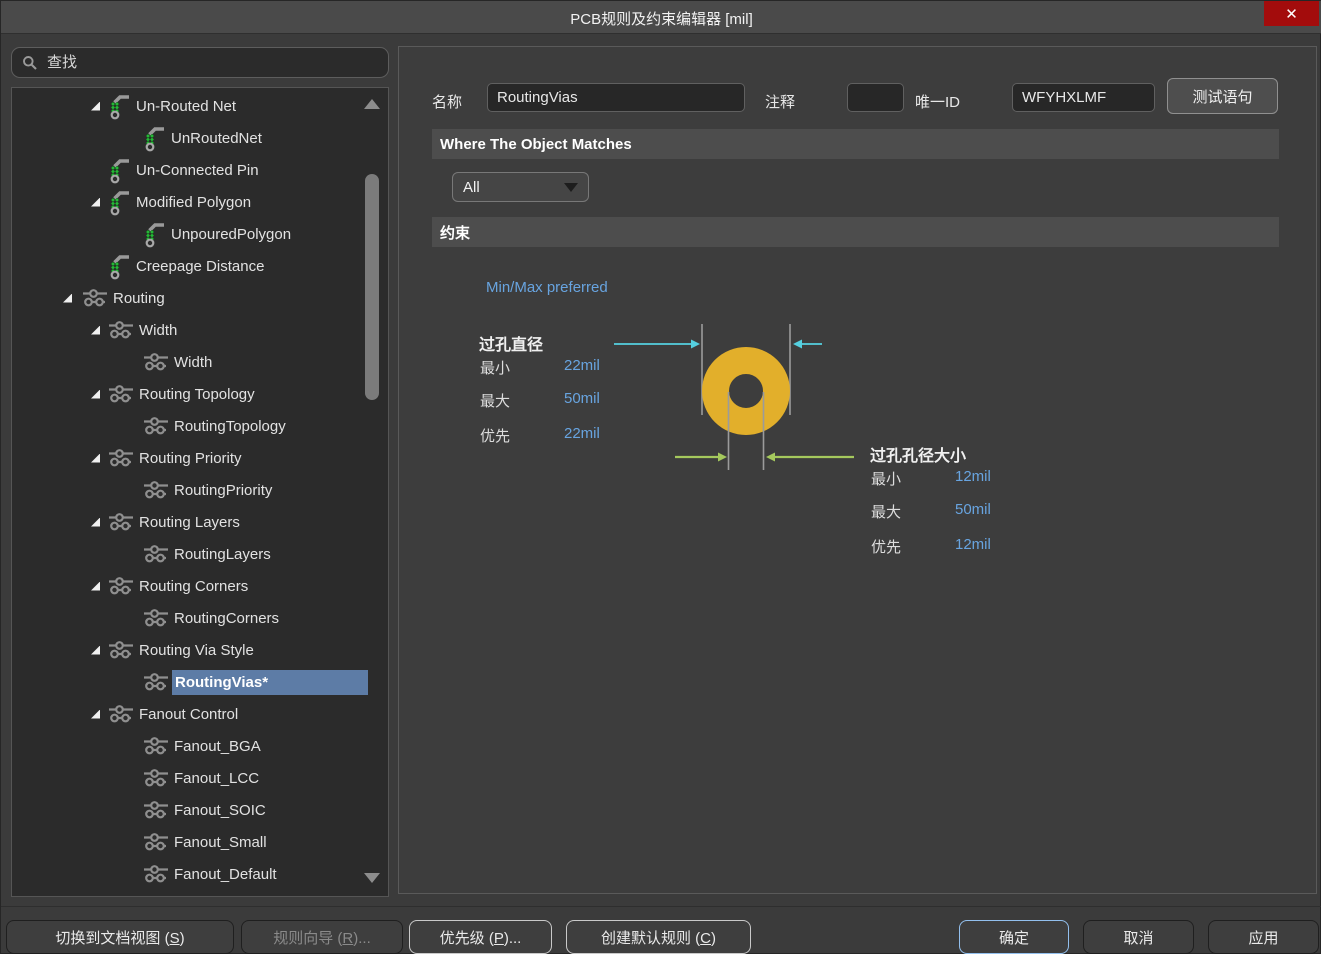 This screenshot has height=954, width=1321. I want to click on test-query-button: 测试语句, so click(1222, 96).